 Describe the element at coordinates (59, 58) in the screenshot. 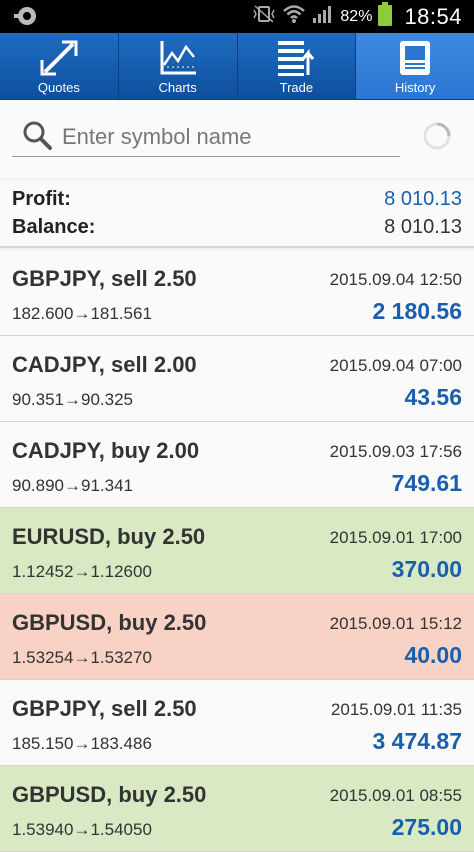

I see `quotes-arrows-icon` at that location.